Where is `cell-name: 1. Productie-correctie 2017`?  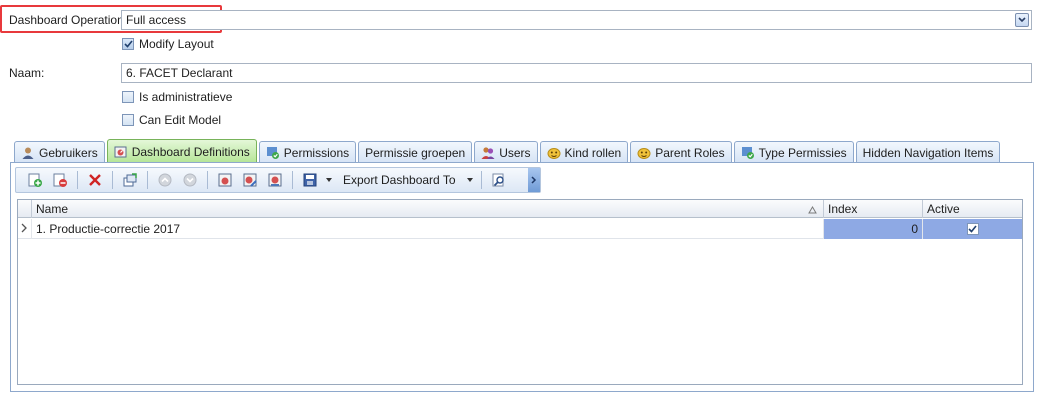 cell-name: 1. Productie-correctie 2017 is located at coordinates (428, 229).